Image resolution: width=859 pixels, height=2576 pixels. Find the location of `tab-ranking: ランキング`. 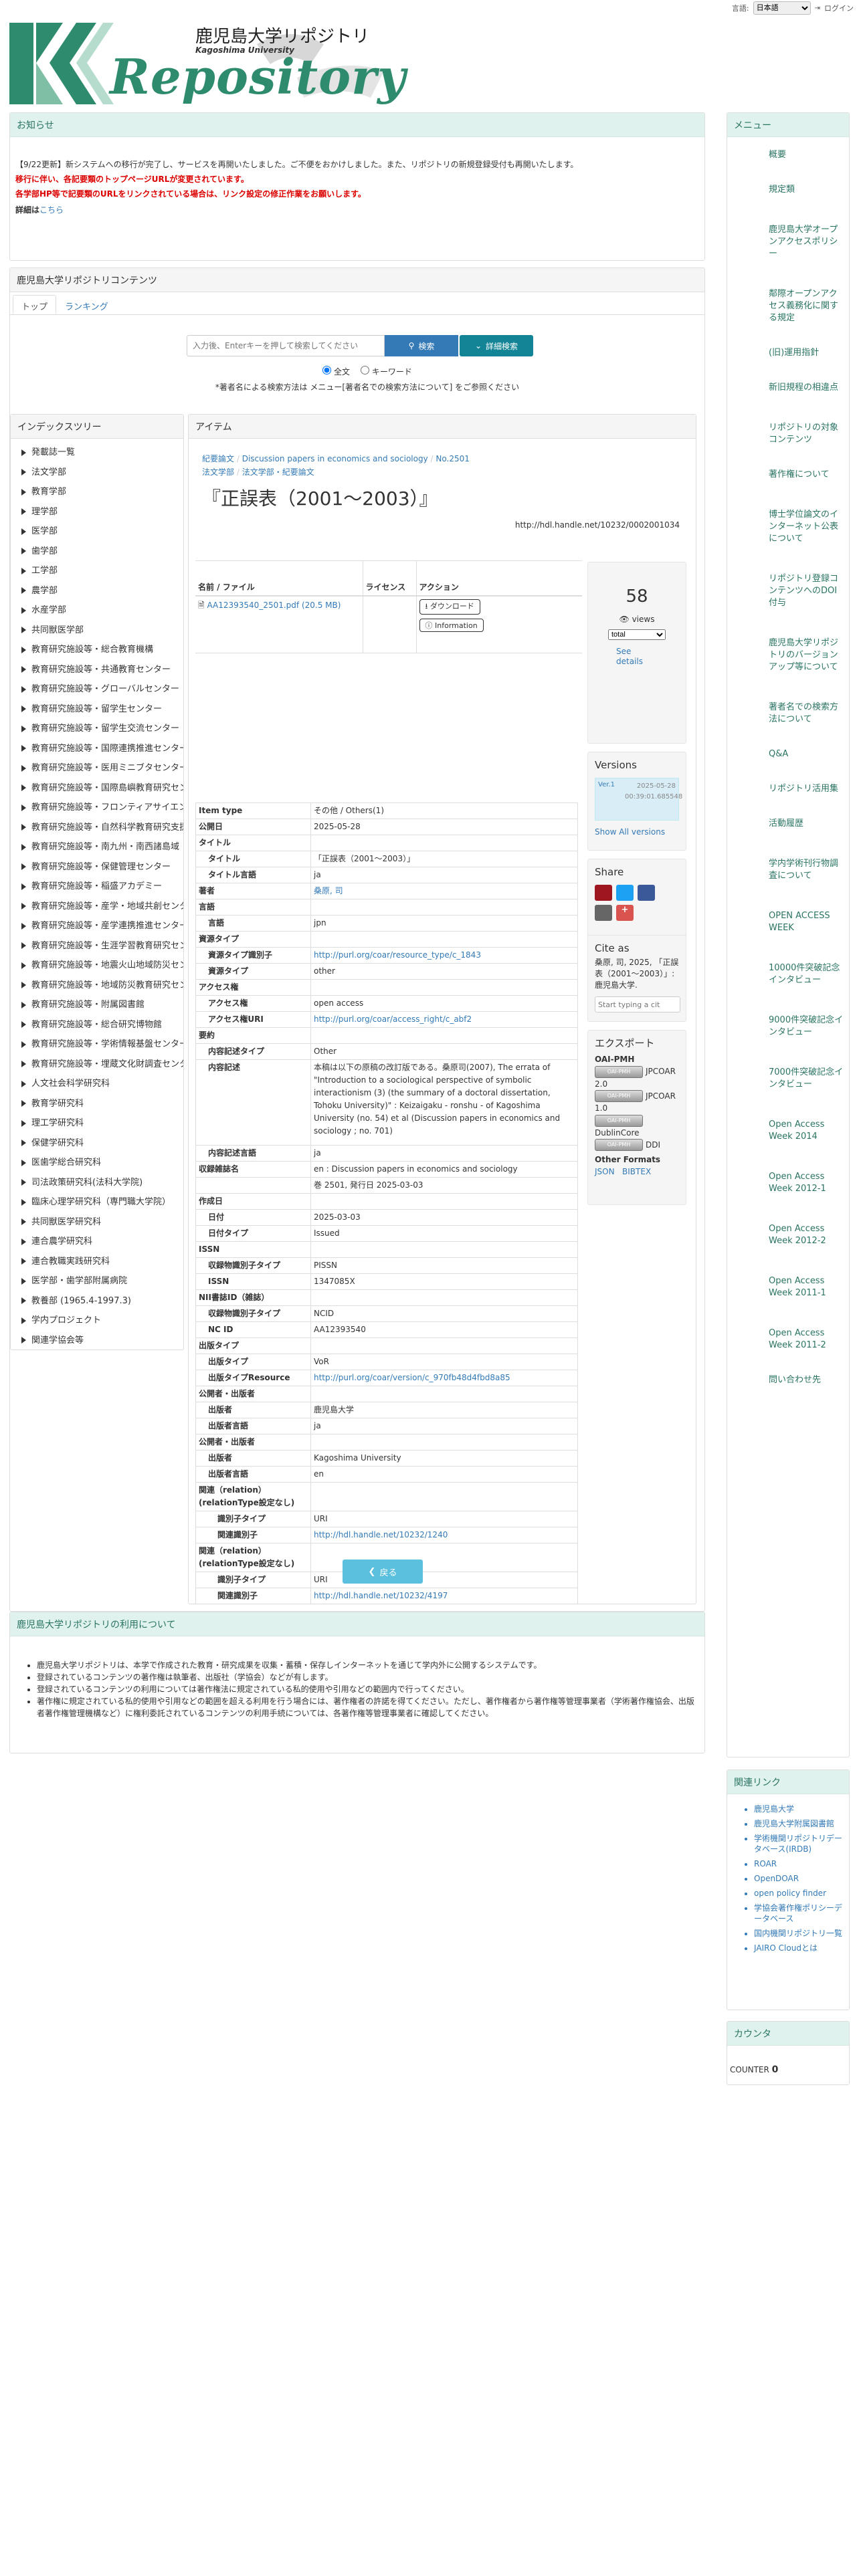

tab-ranking: ランキング is located at coordinates (87, 304).